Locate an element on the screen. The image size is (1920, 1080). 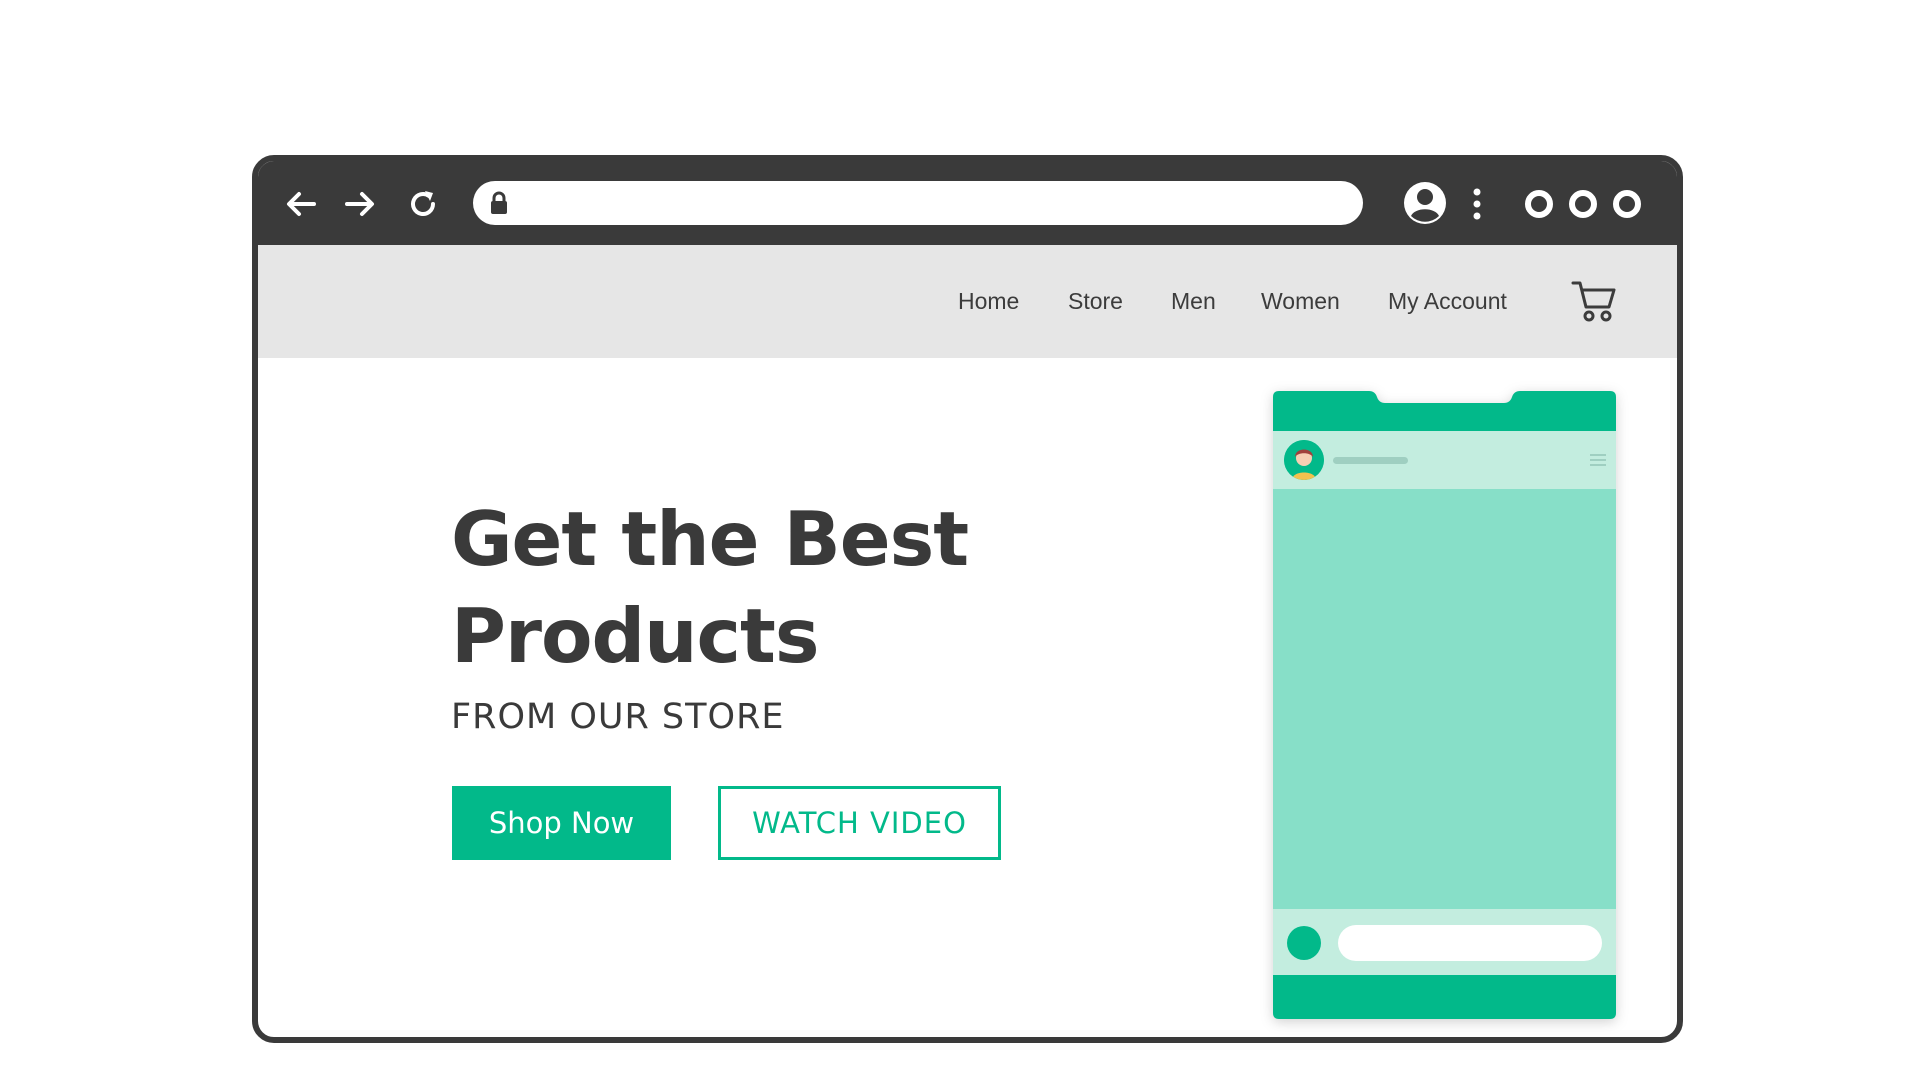
lock-icon is located at coordinates (499, 203).